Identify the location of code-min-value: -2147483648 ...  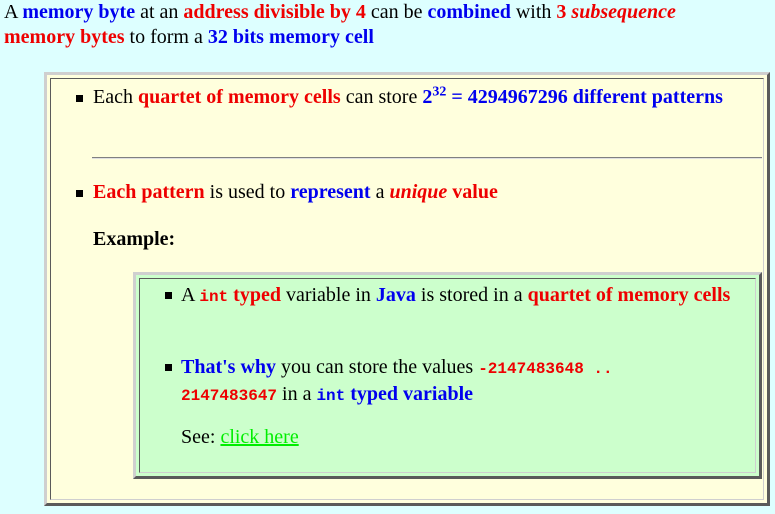
(545, 369).